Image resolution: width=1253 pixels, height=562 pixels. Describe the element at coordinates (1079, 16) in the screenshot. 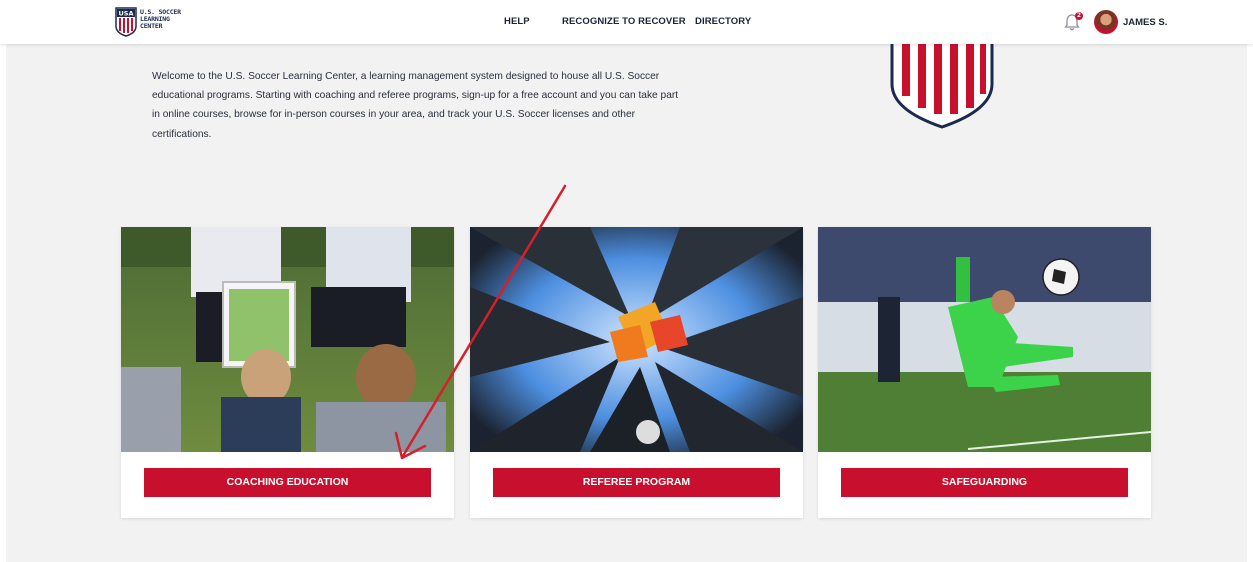

I see `notification-count-badge: 2` at that location.